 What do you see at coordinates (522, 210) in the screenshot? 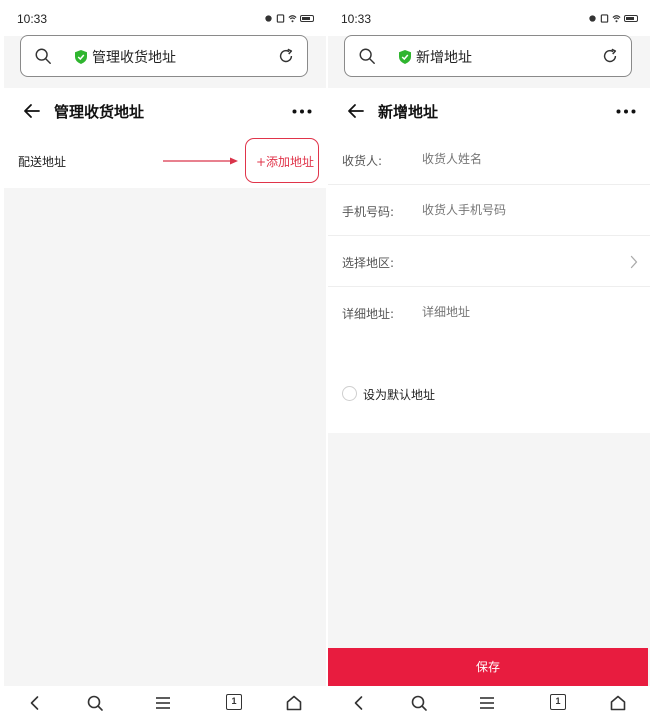
I see `phone-input` at bounding box center [522, 210].